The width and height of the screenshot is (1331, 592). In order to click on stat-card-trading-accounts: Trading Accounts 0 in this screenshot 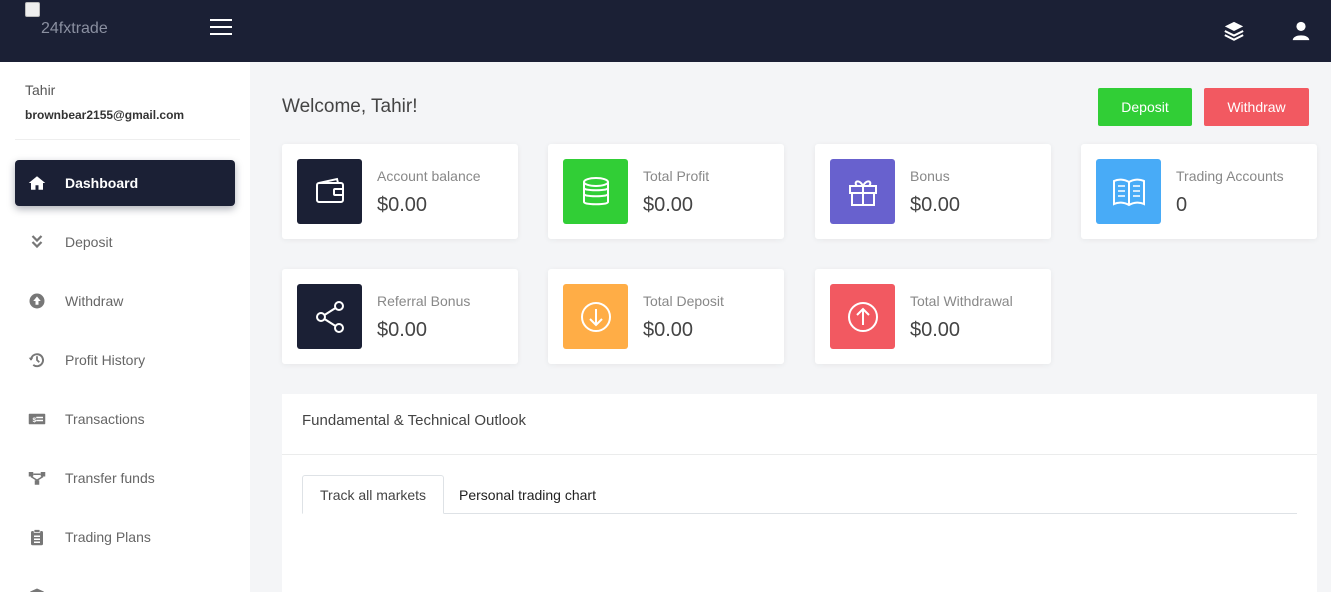, I will do `click(1199, 191)`.